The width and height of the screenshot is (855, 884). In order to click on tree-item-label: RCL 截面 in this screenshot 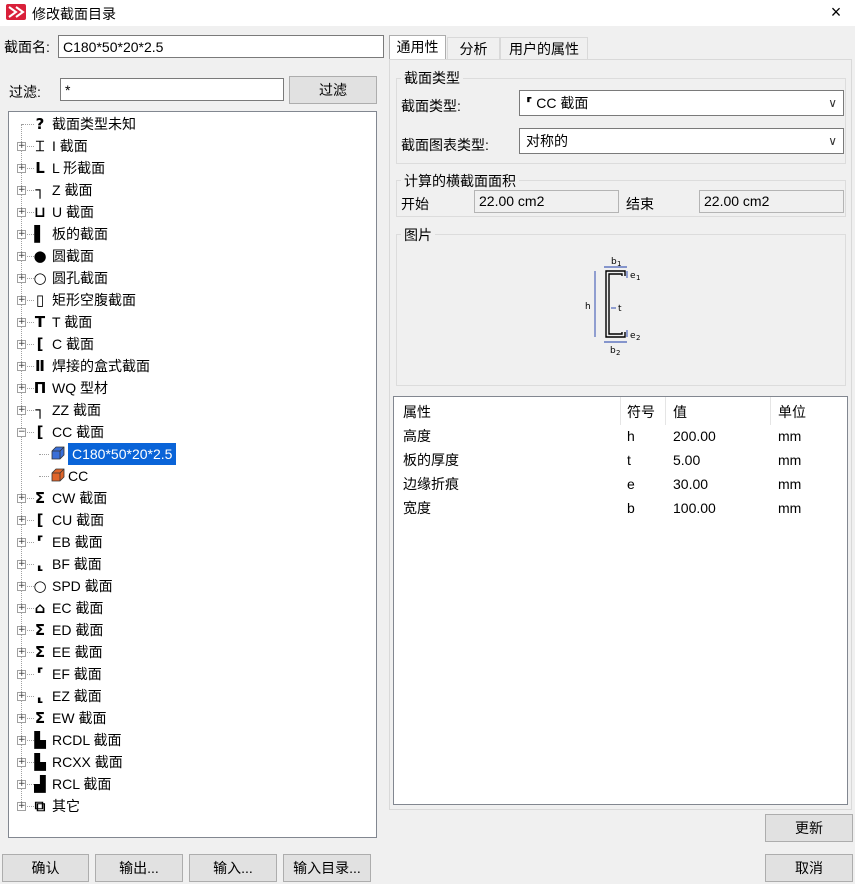, I will do `click(81, 784)`.